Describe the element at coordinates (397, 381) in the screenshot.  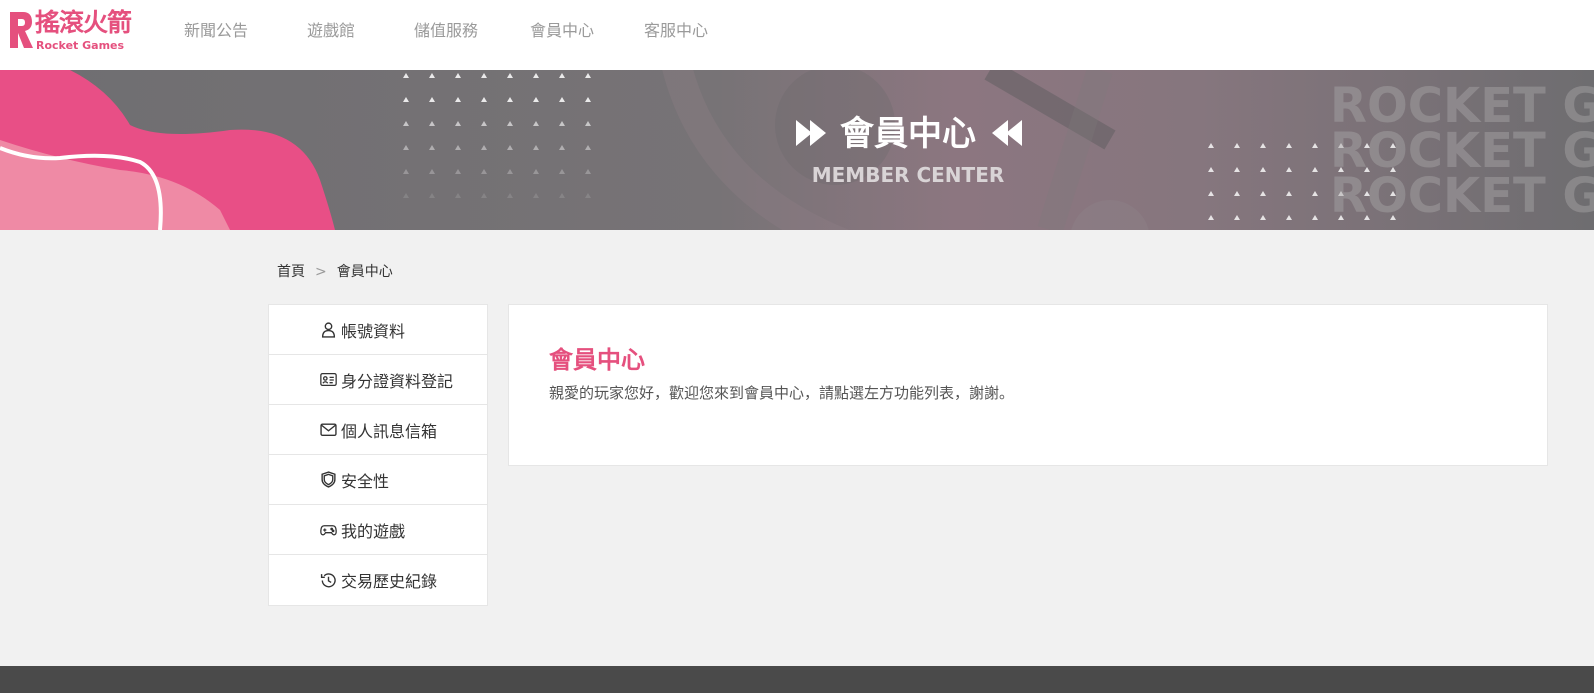
I see `sidebar-item-label: 身分證資料登記` at that location.